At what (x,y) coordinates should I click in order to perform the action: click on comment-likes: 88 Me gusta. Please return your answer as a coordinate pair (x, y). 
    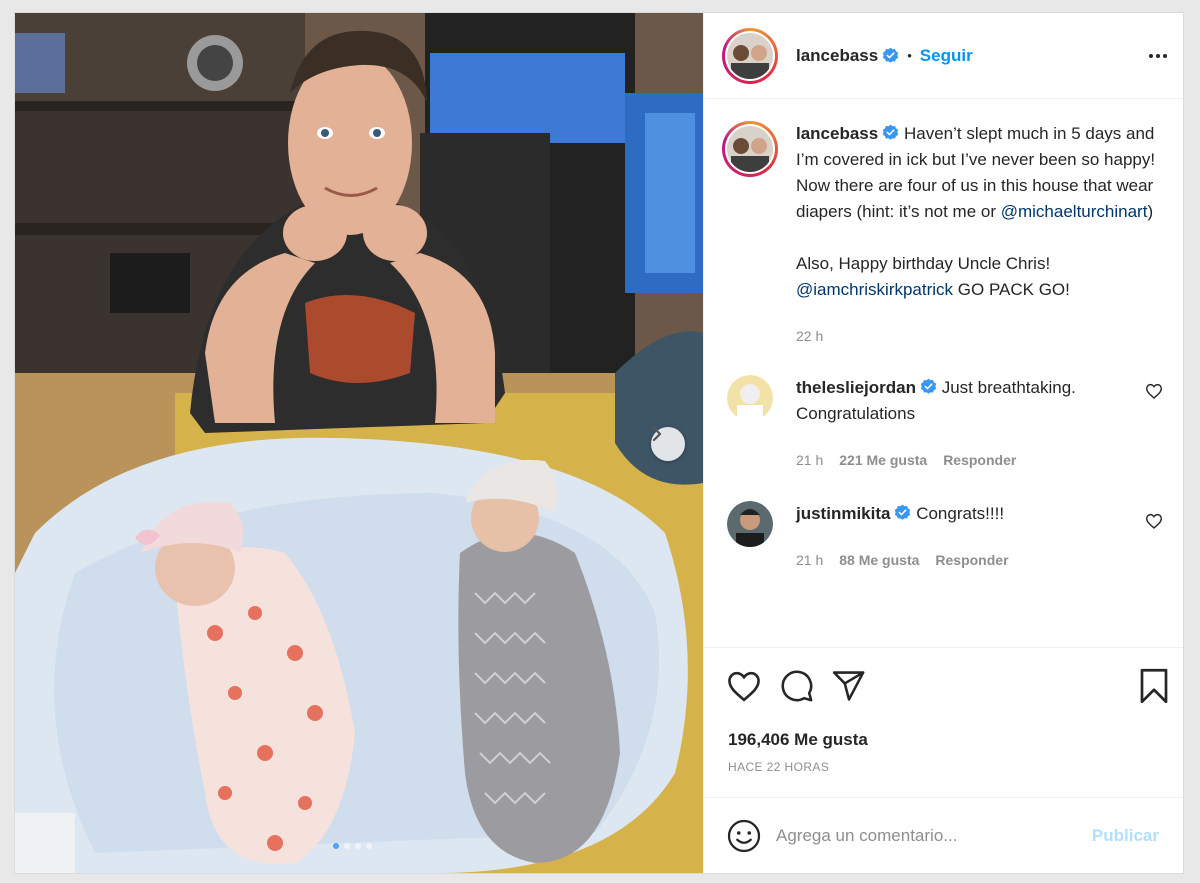
    Looking at the image, I should click on (879, 560).